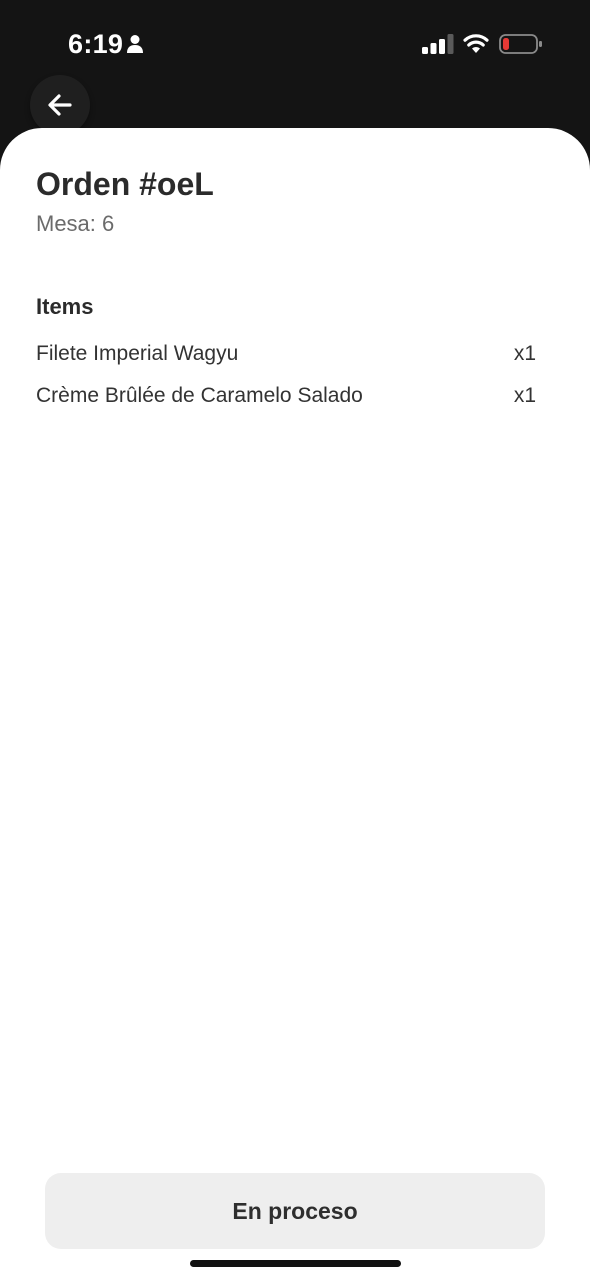 Image resolution: width=590 pixels, height=1280 pixels. Describe the element at coordinates (199, 395) in the screenshot. I see `item-name: Crème Brûlée de Caramelo Salado` at that location.